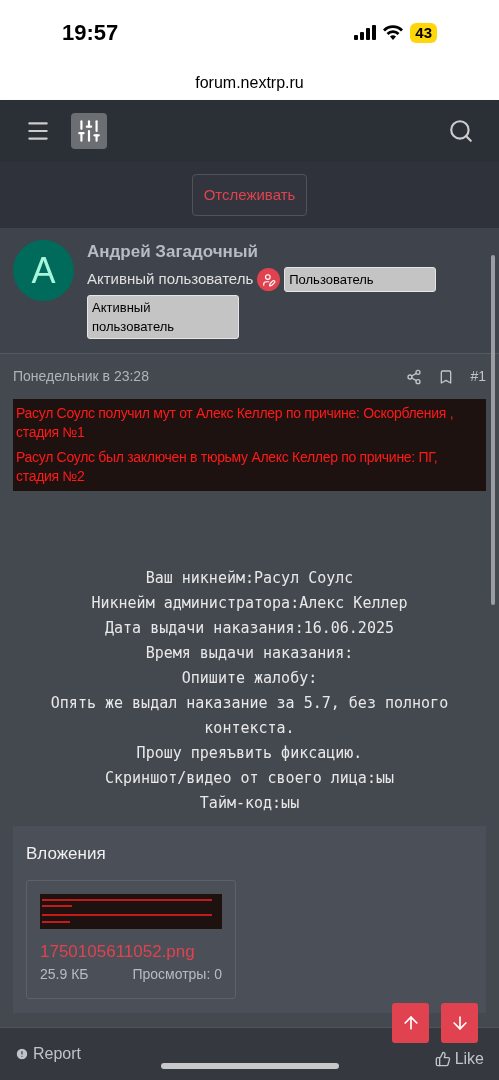 This screenshot has height=1080, width=499. Describe the element at coordinates (249, 628) in the screenshot. I see `post-text-line: Дата выдачи наказания:16.06.2025` at that location.